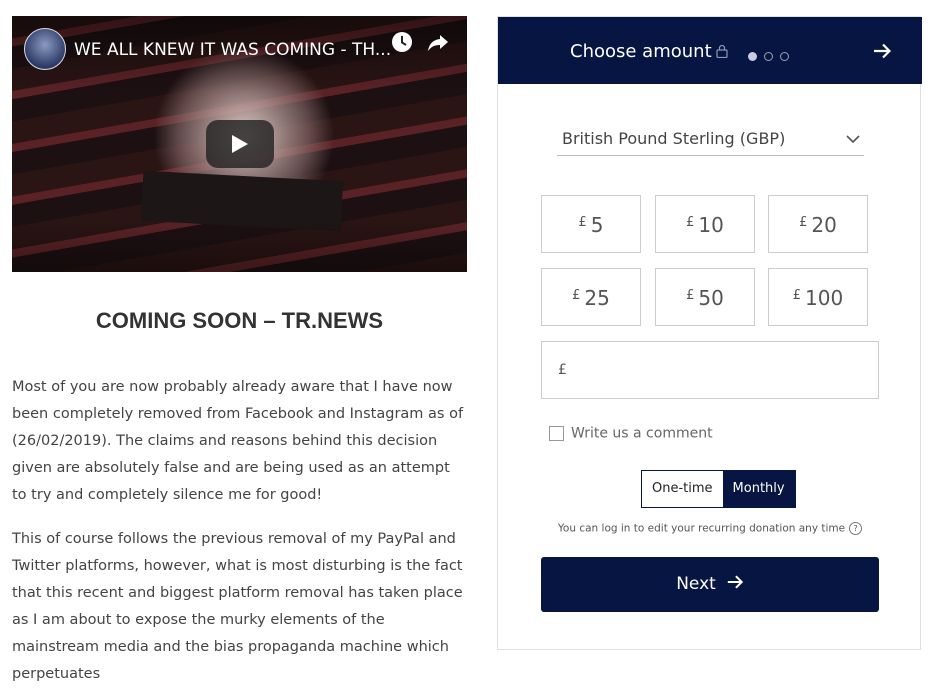 The width and height of the screenshot is (933, 688). I want to click on channel-avatar, so click(45, 49).